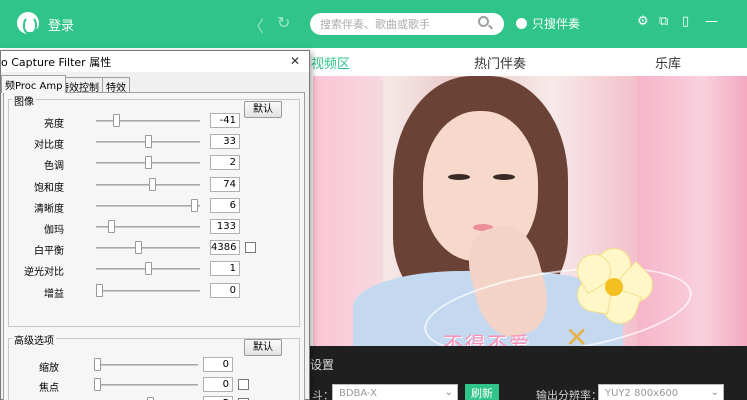 The image size is (747, 400). Describe the element at coordinates (54, 167) in the screenshot. I see `slider-label: 色调` at that location.